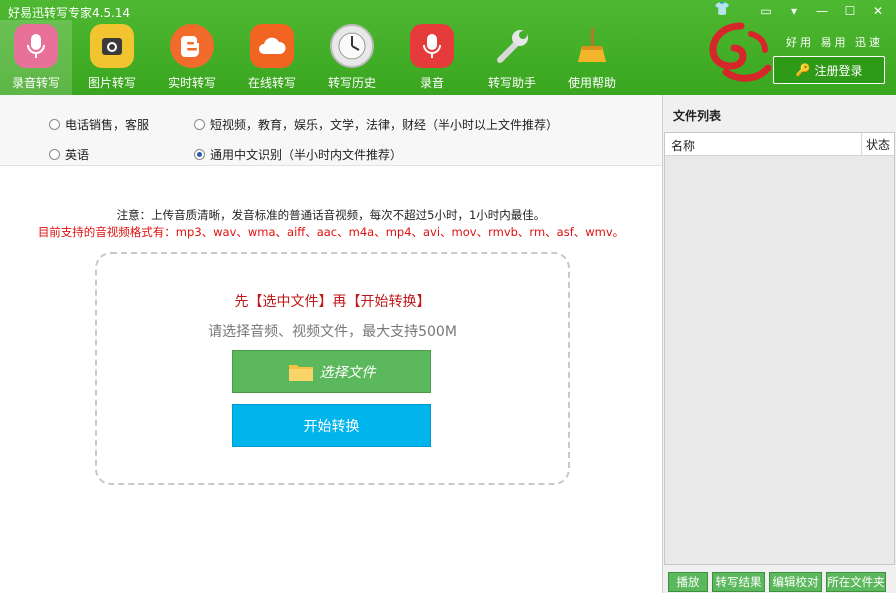  I want to click on tool-label: 使用帮助, so click(591, 83).